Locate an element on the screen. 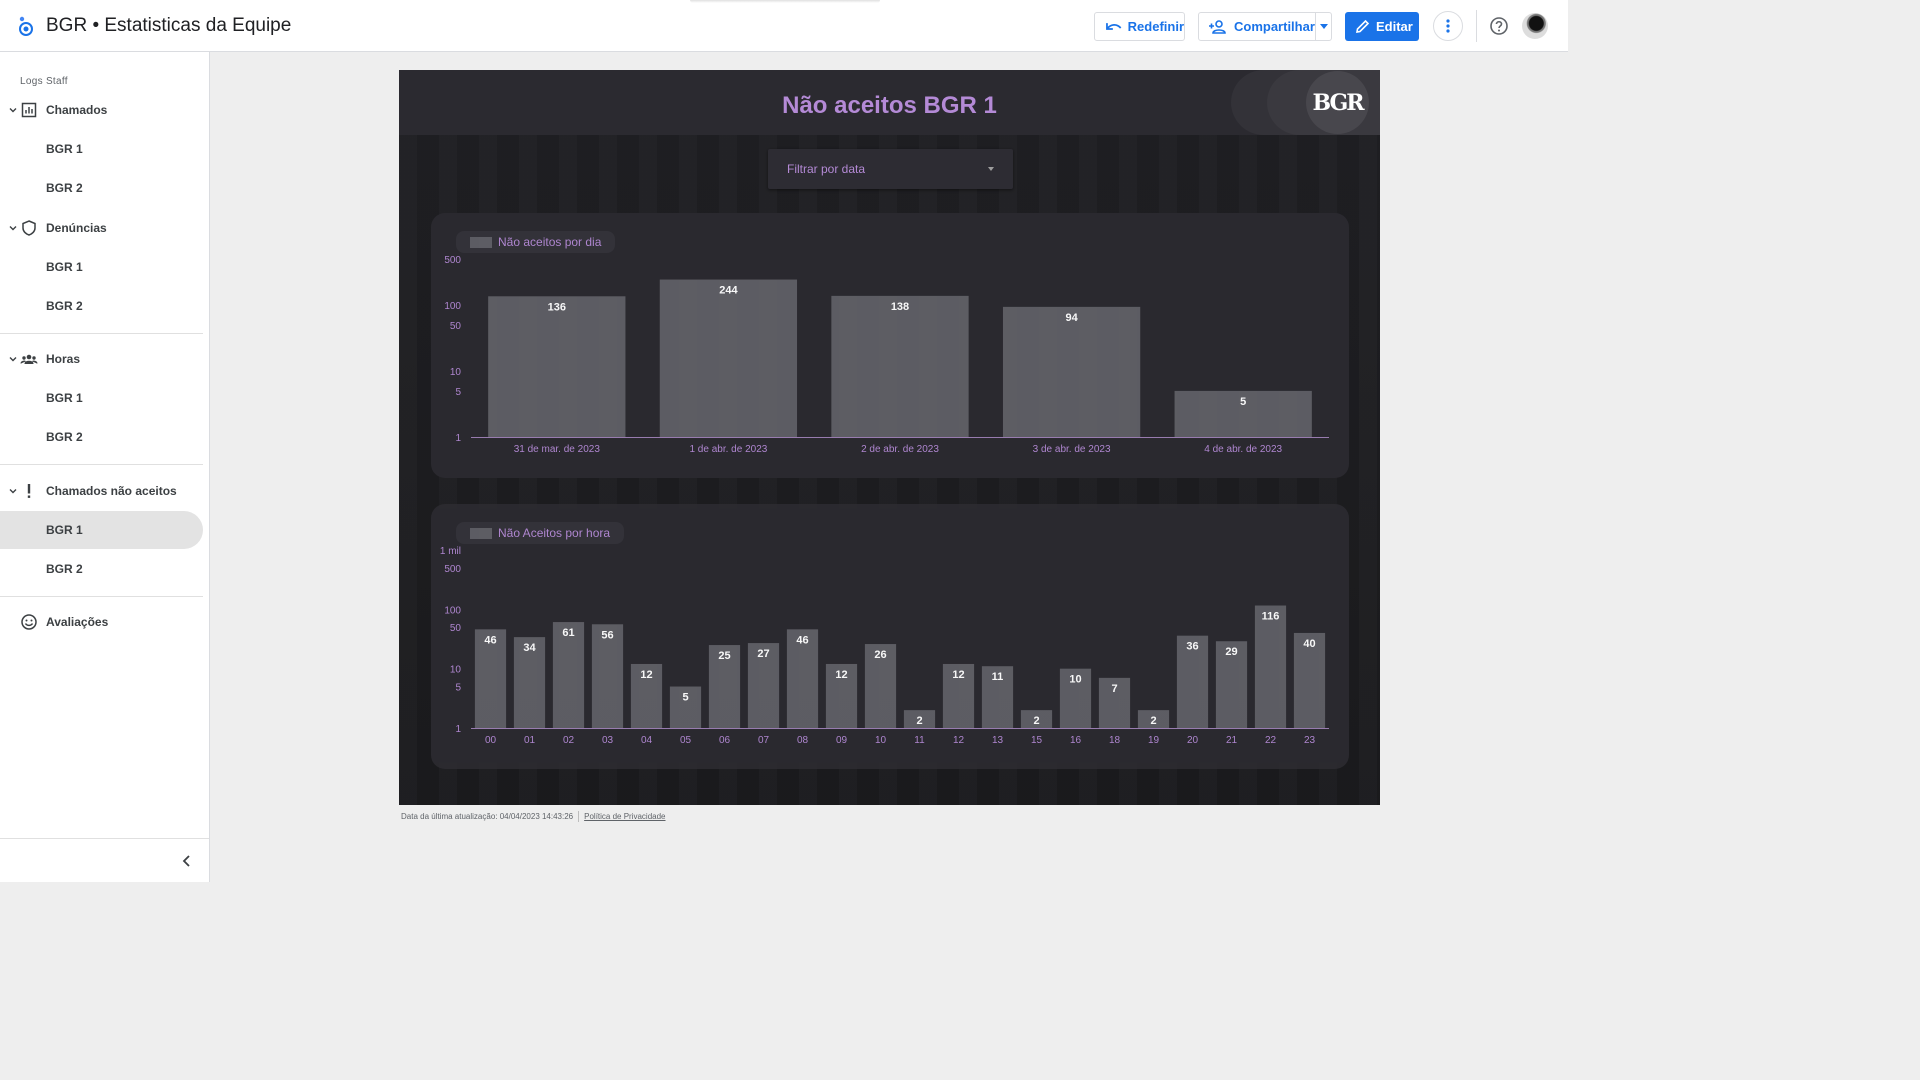 This screenshot has height=1080, width=1920. x-tick-label: 16 is located at coordinates (1076, 740).